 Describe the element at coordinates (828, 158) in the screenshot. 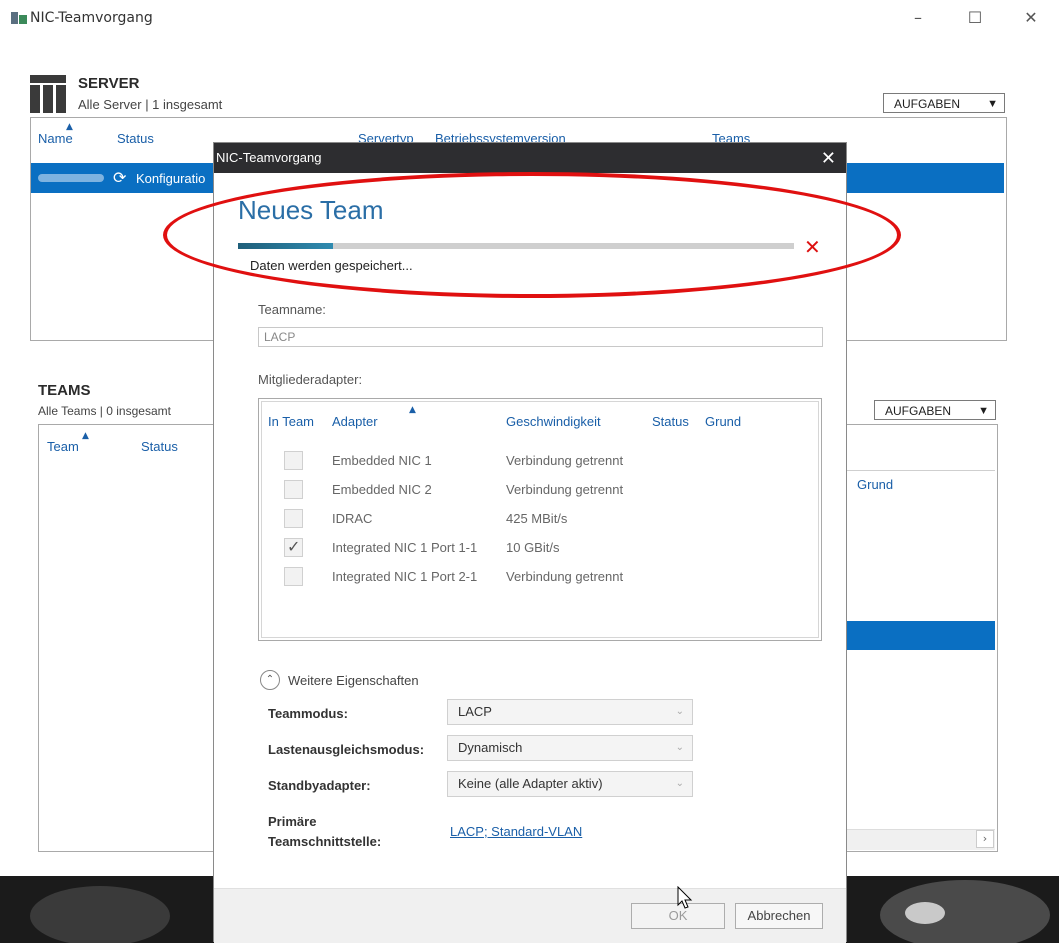

I see `close-icon: ✕` at that location.